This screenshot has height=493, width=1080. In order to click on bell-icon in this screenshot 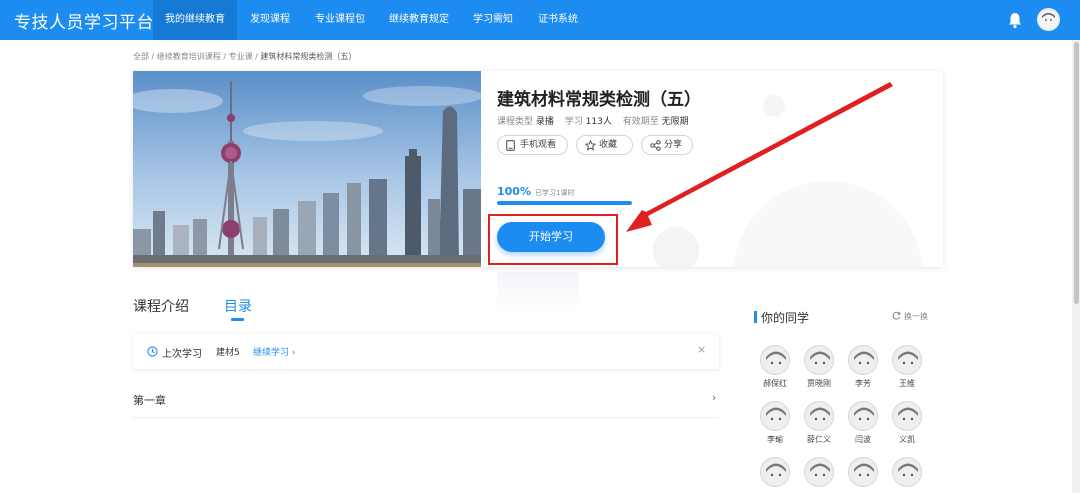, I will do `click(1015, 20)`.